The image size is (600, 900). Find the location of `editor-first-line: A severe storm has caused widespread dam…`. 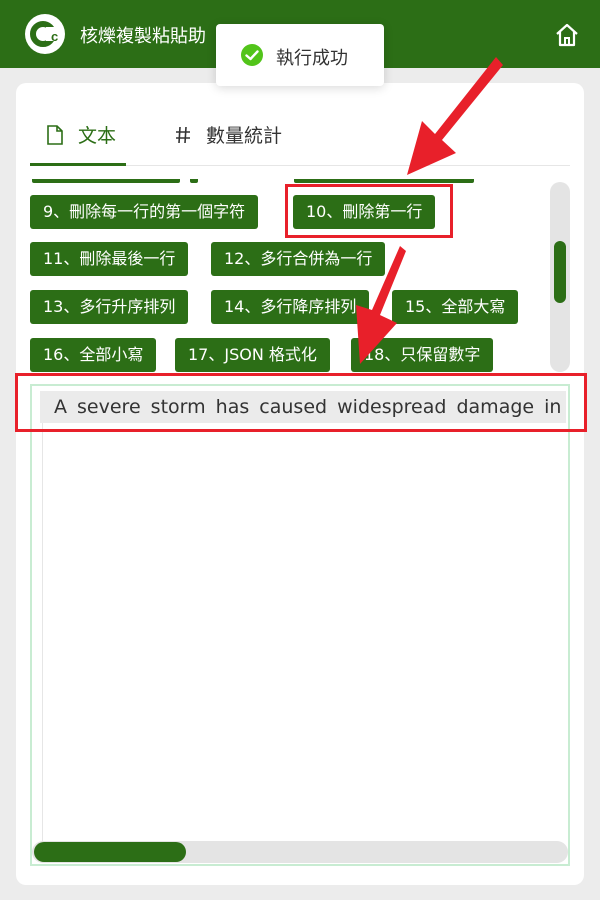

editor-first-line: A severe storm has caused widespread dam… is located at coordinates (303, 407).